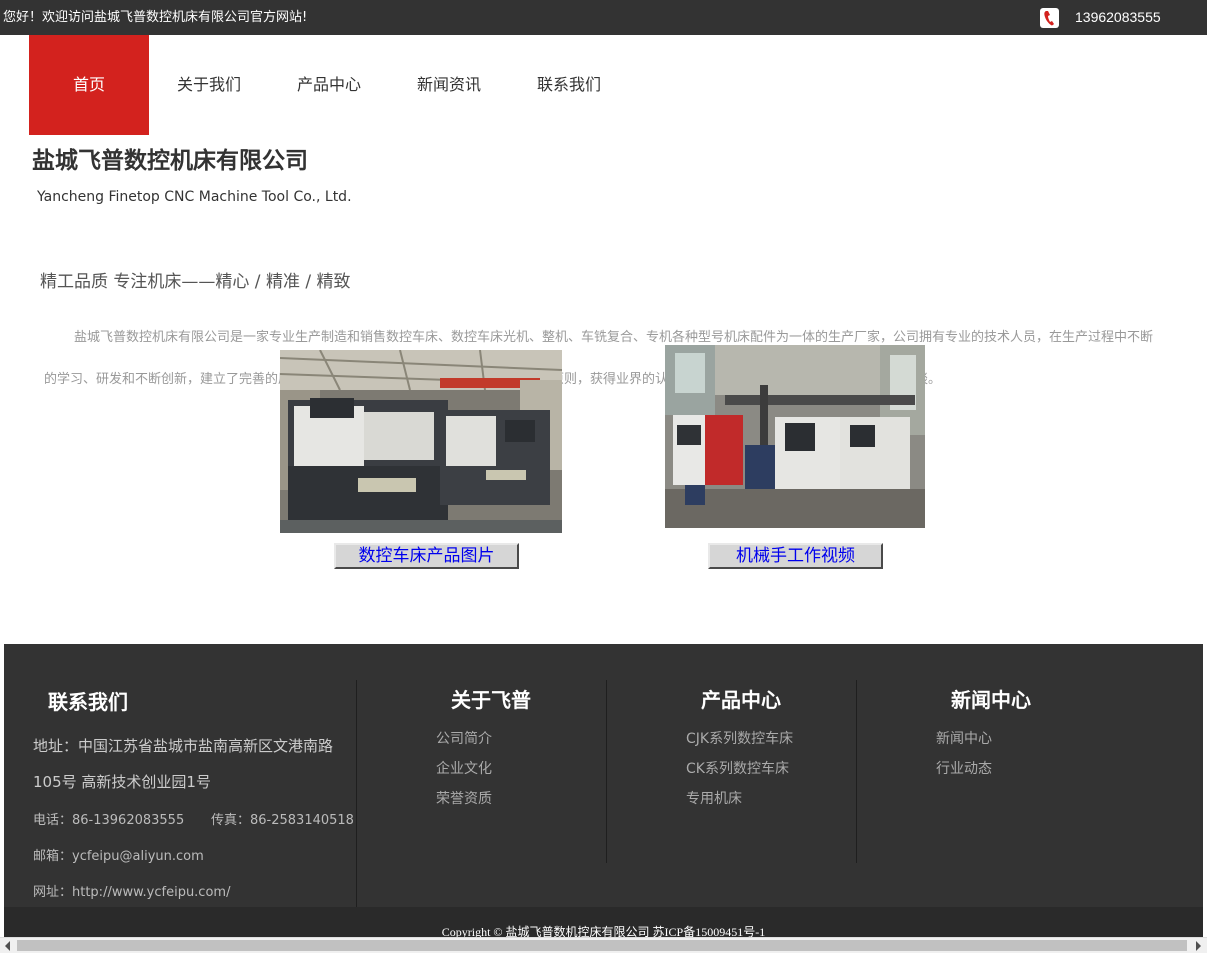  I want to click on horizontal-scrollbar, so click(603, 945).